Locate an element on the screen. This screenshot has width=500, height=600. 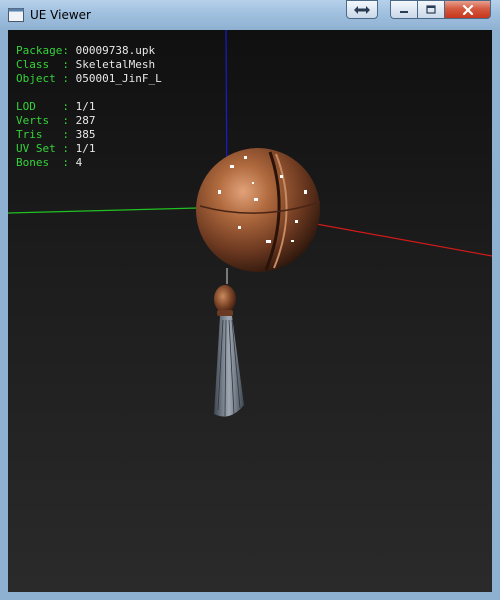
verts-row: Verts : 287 is located at coordinates (56, 120).